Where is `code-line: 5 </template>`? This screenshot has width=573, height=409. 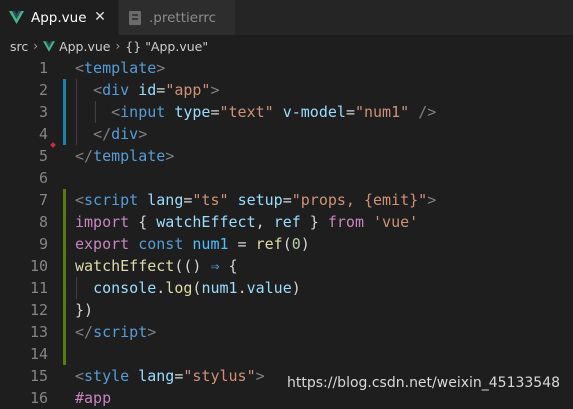
code-line: 5 </template> is located at coordinates (286, 156).